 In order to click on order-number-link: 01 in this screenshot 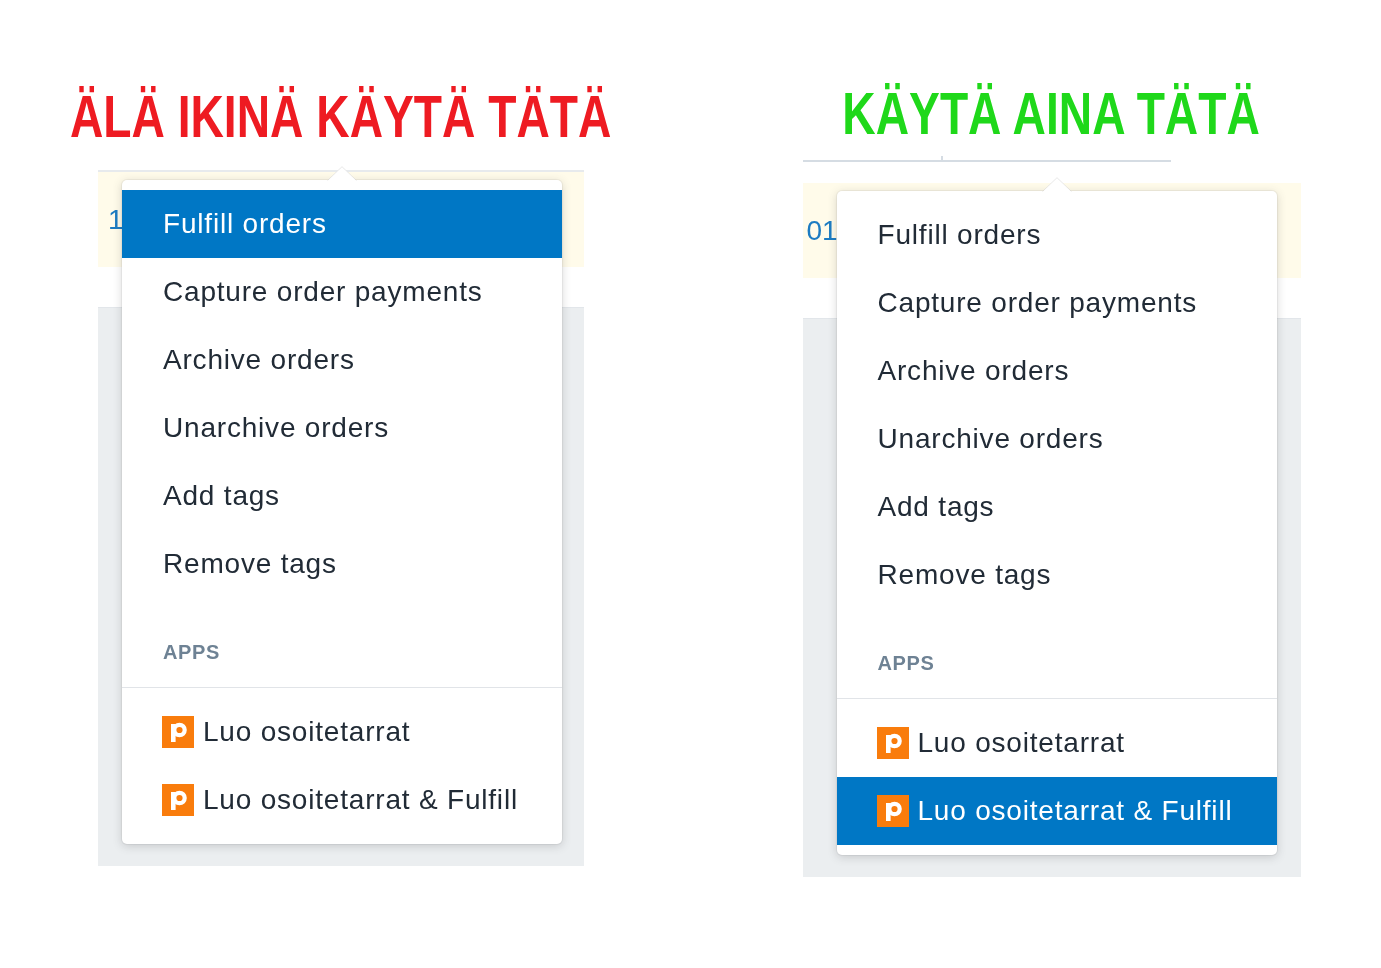, I will do `click(820, 230)`.